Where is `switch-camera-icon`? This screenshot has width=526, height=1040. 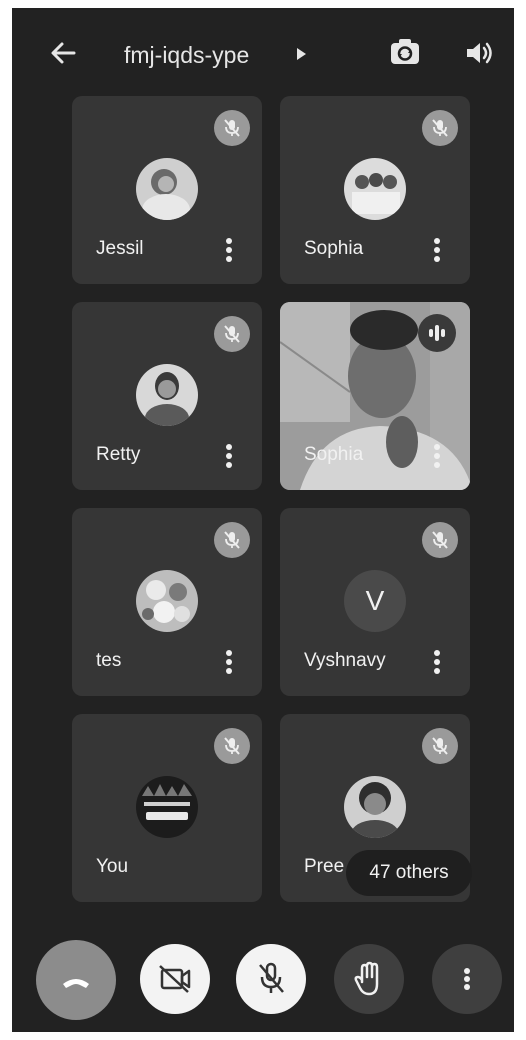
switch-camera-icon is located at coordinates (405, 52).